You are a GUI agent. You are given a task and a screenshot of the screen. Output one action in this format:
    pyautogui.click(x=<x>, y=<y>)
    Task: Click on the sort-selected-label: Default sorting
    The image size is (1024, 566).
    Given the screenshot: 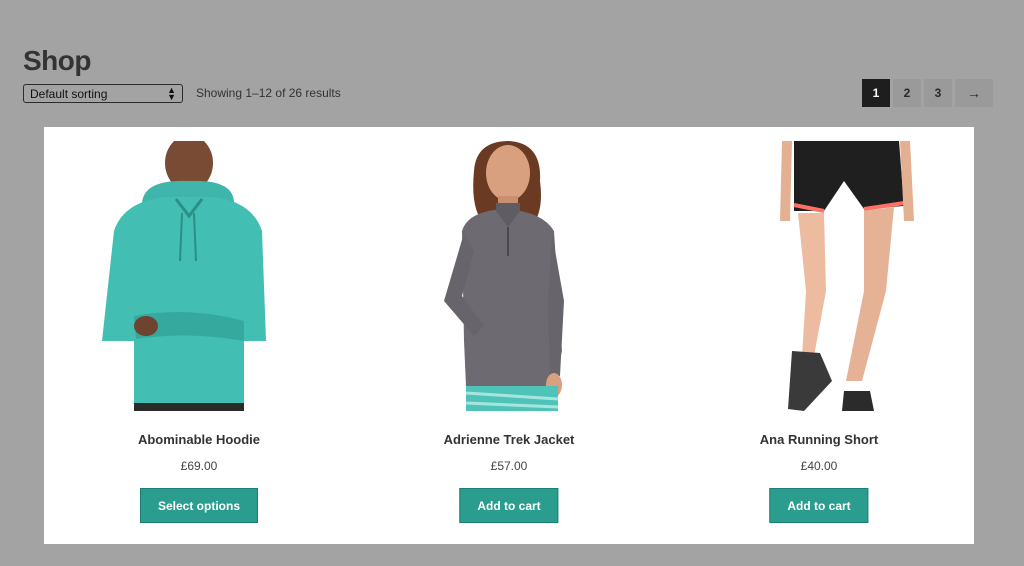 What is the action you would take?
    pyautogui.click(x=69, y=93)
    